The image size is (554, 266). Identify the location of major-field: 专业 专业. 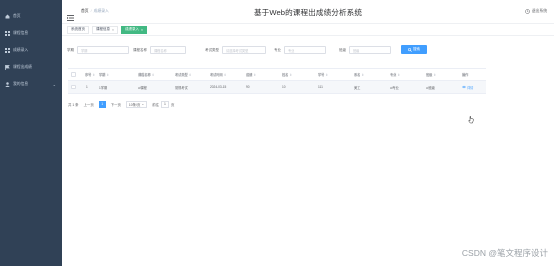
(300, 50).